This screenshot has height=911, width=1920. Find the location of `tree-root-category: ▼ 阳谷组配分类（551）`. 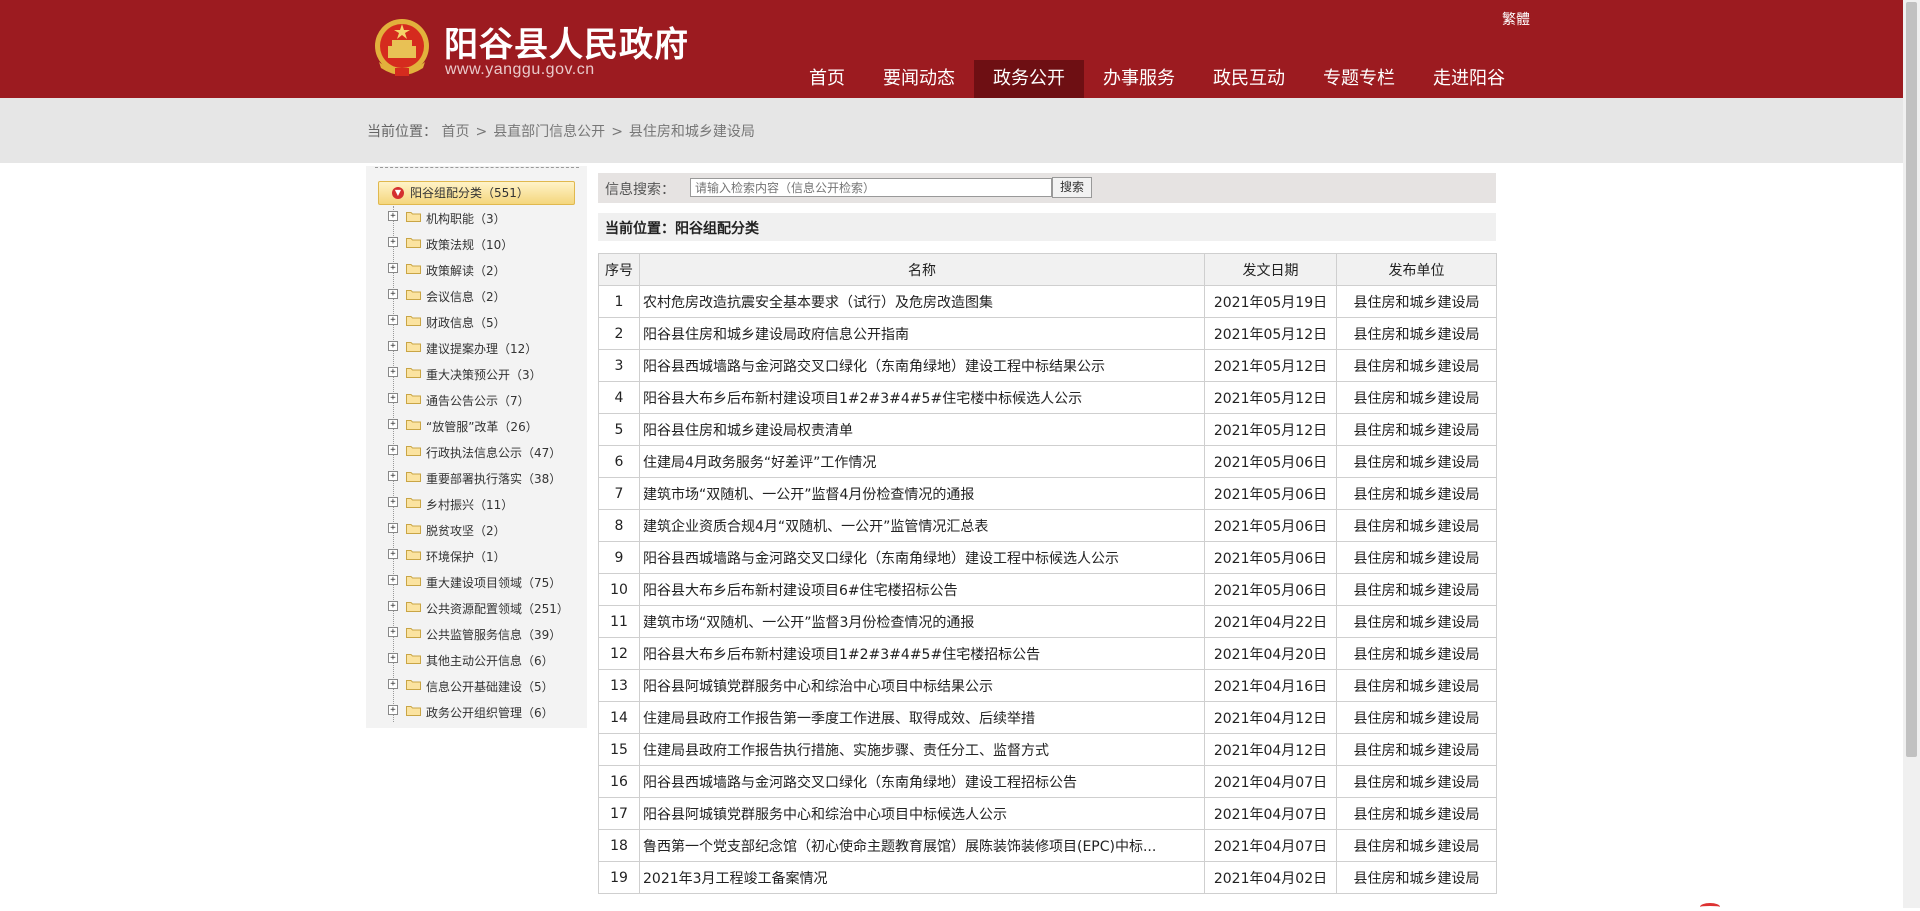

tree-root-category: ▼ 阳谷组配分类（551） is located at coordinates (476, 193).